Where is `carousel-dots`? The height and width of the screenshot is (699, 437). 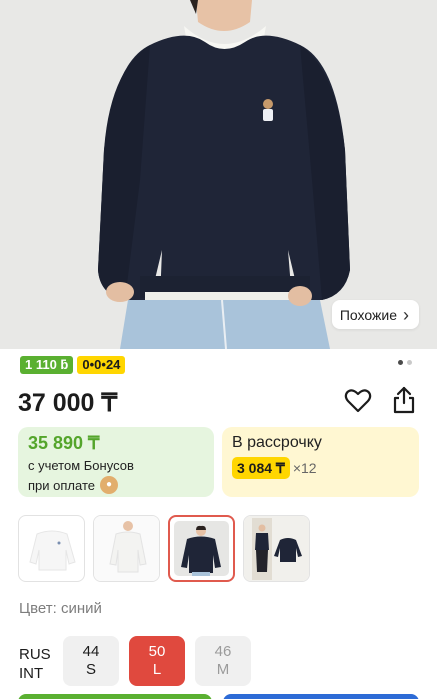 carousel-dots is located at coordinates (405, 362).